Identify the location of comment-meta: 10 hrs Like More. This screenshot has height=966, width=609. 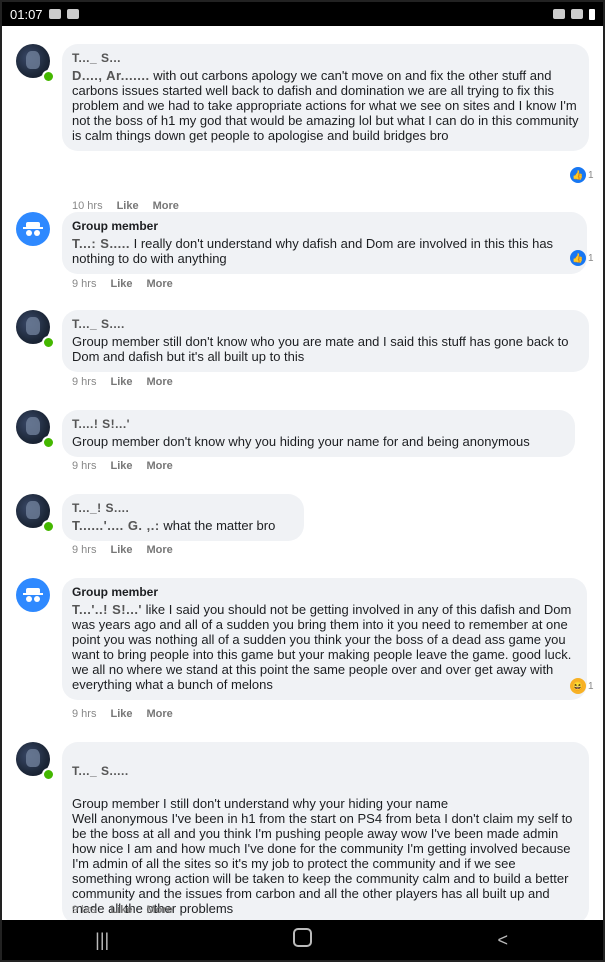
(125, 206).